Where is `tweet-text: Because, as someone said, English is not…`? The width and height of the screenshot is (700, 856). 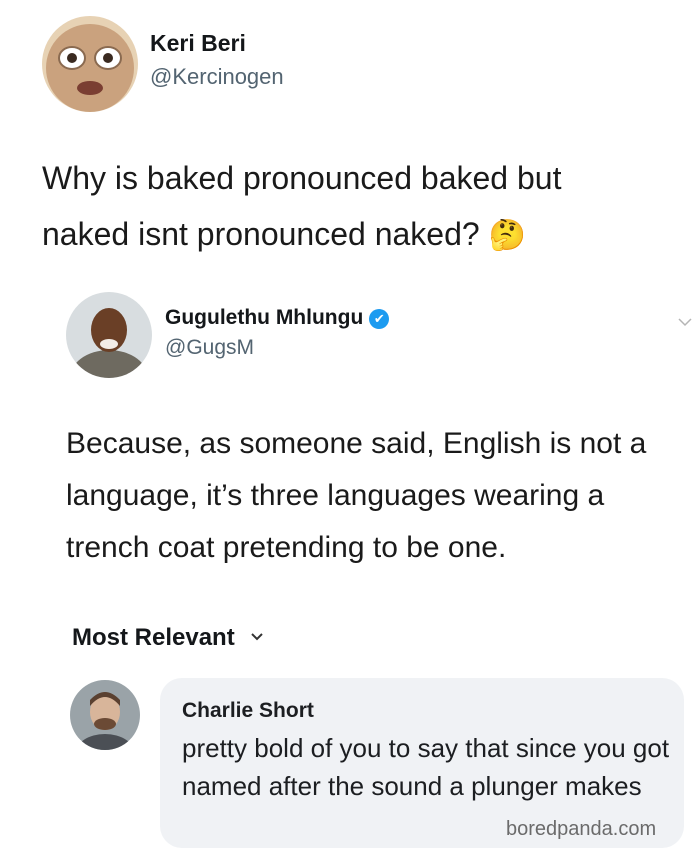
tweet-text: Because, as someone said, English is not… is located at coordinates (356, 495).